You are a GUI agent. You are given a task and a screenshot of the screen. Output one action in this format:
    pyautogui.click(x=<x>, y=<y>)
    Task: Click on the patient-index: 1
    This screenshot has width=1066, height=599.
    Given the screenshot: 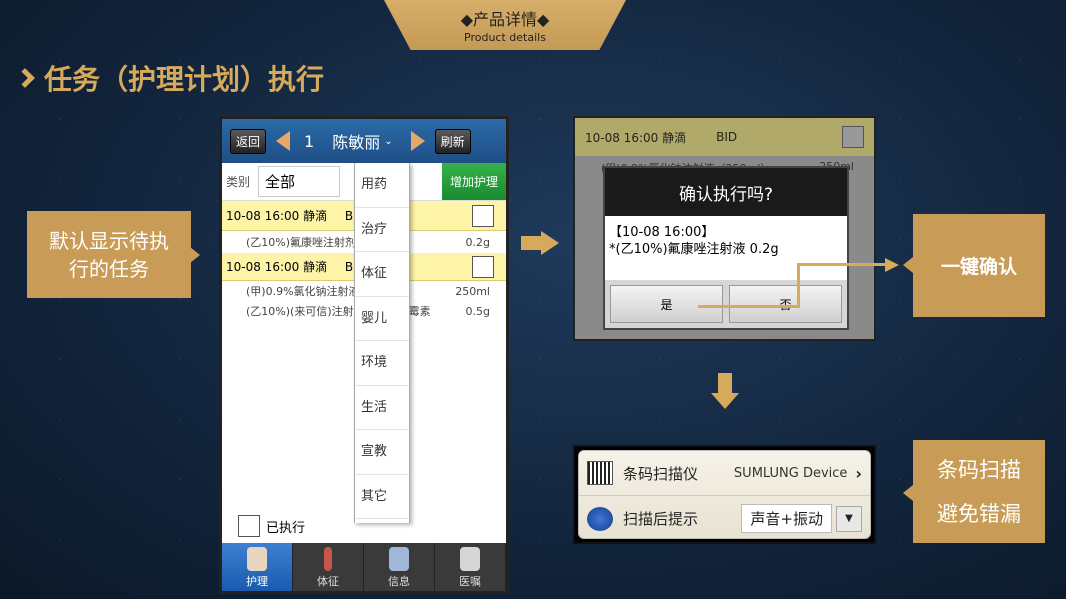 What is the action you would take?
    pyautogui.click(x=309, y=141)
    